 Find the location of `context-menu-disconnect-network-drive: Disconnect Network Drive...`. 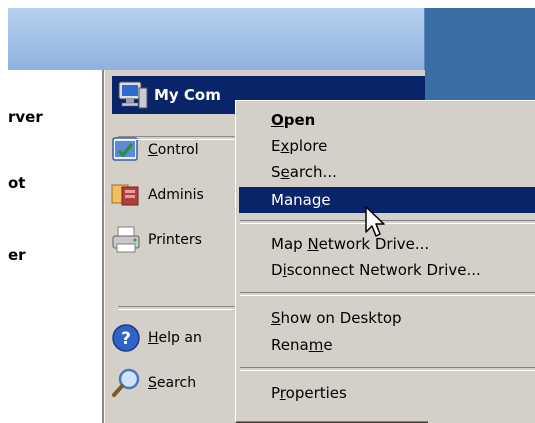

context-menu-disconnect-network-drive: Disconnect Network Drive... is located at coordinates (387, 270).